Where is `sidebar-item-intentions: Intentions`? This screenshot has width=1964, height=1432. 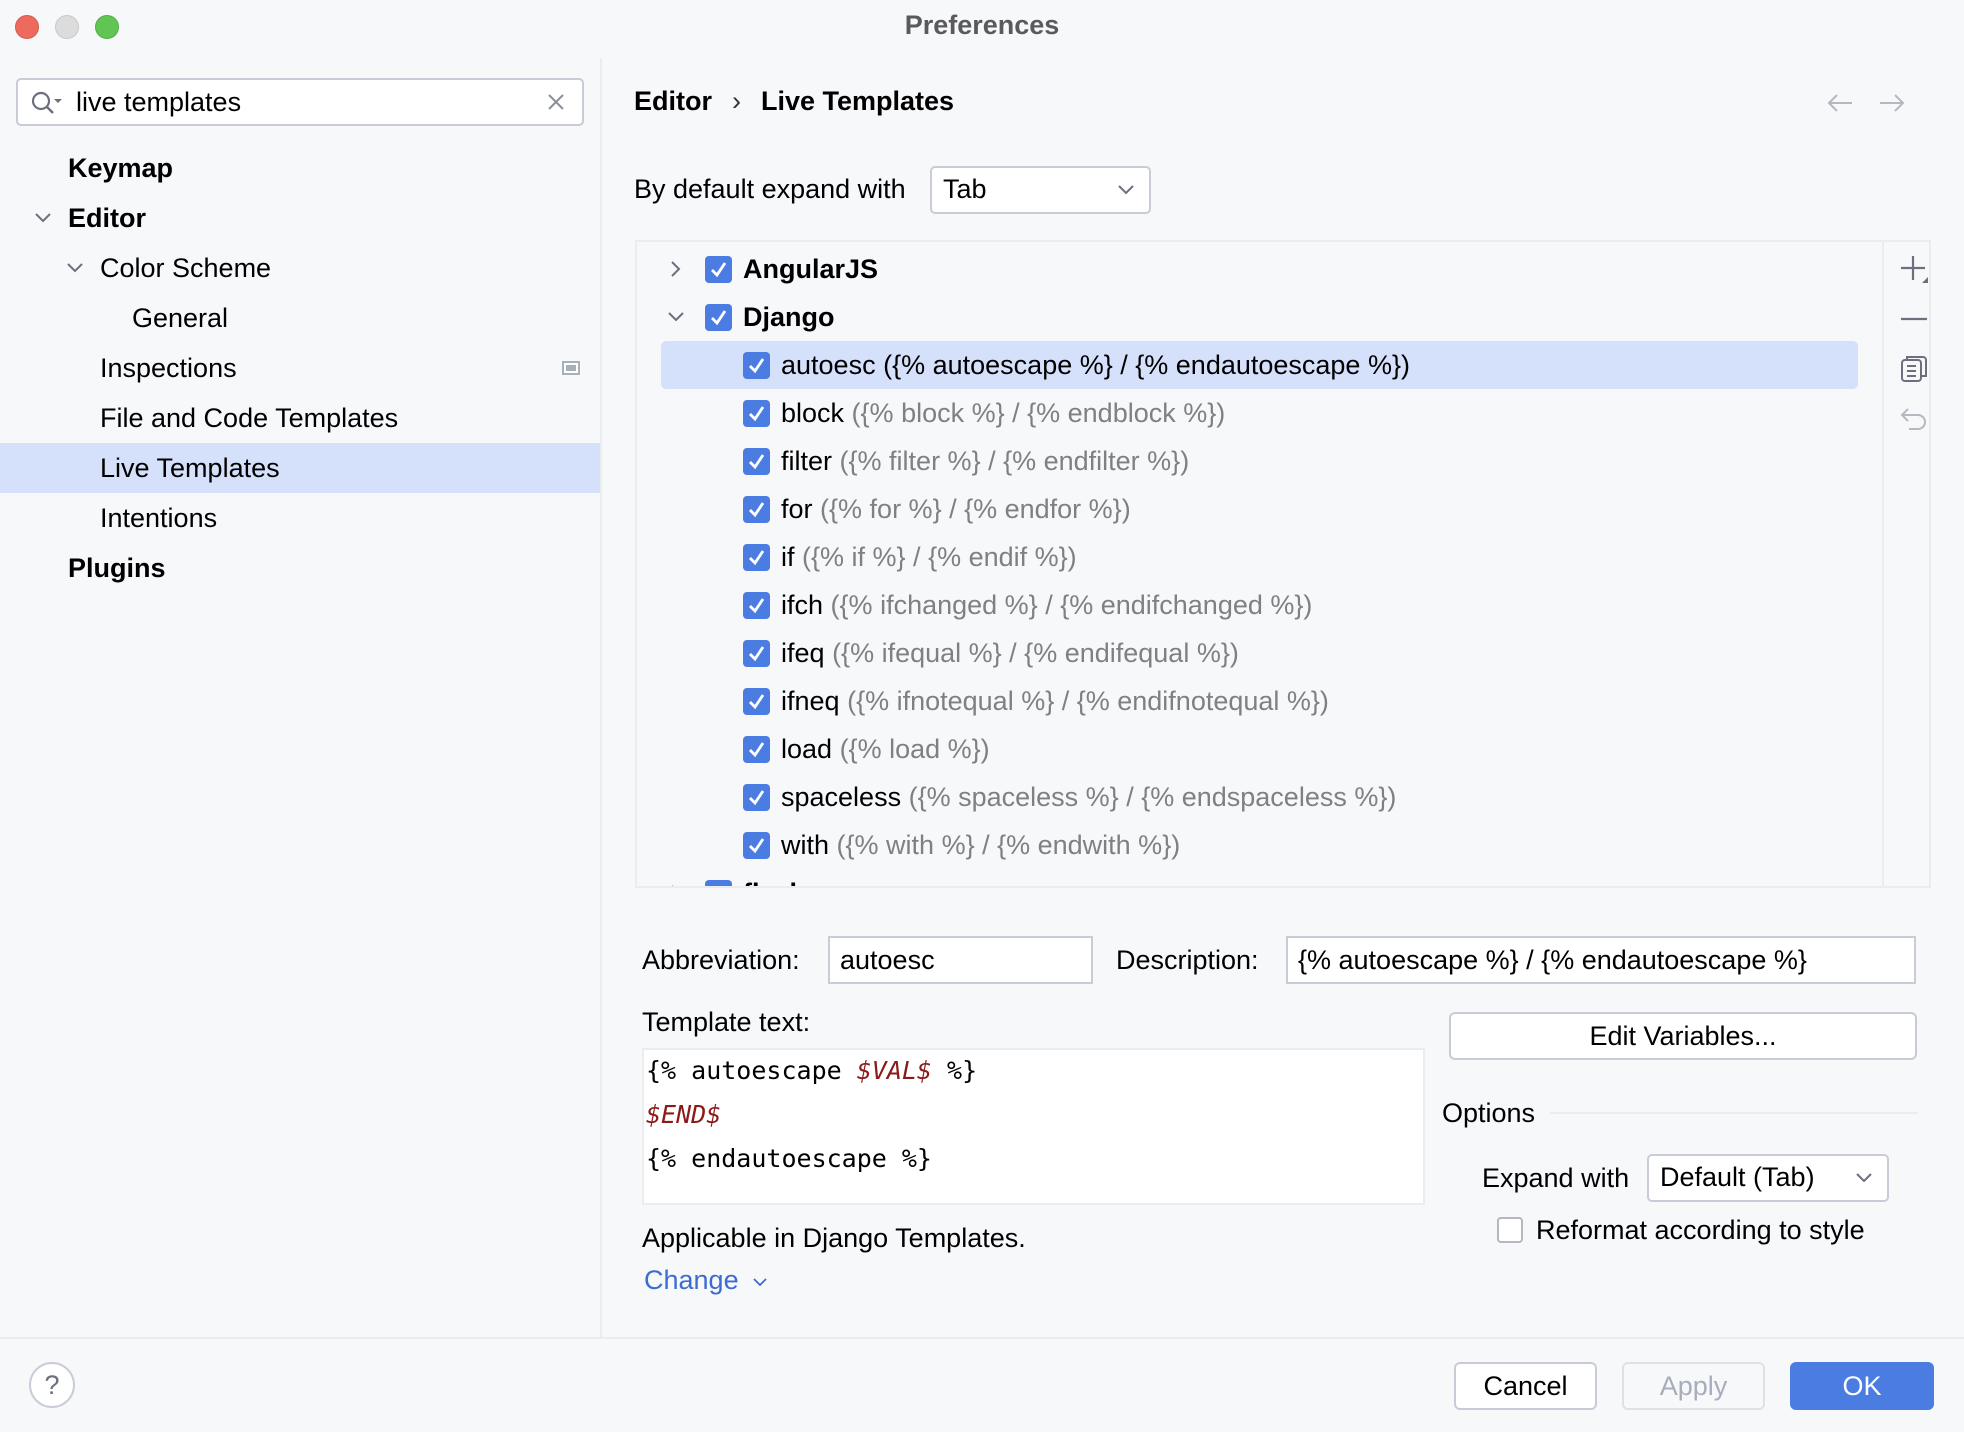
sidebar-item-intentions: Intentions is located at coordinates (300, 518).